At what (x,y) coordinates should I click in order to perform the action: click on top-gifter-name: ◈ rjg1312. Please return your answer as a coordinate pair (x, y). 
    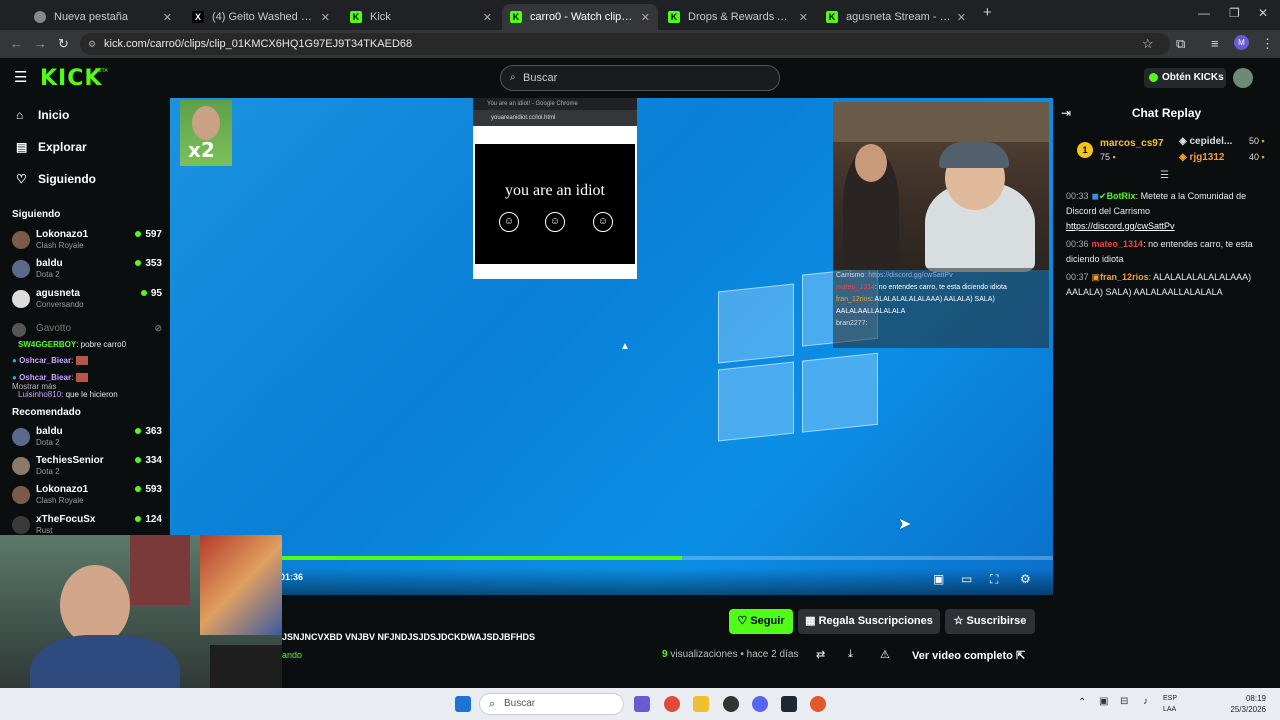
    Looking at the image, I should click on (1202, 157).